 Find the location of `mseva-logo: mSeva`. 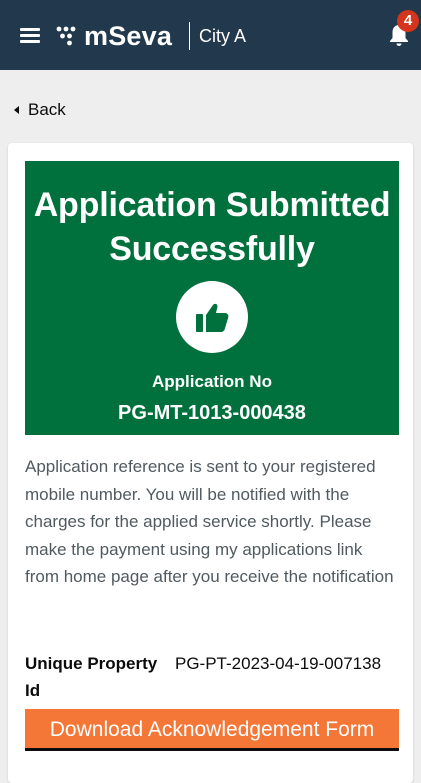

mseva-logo: mSeva is located at coordinates (114, 36).